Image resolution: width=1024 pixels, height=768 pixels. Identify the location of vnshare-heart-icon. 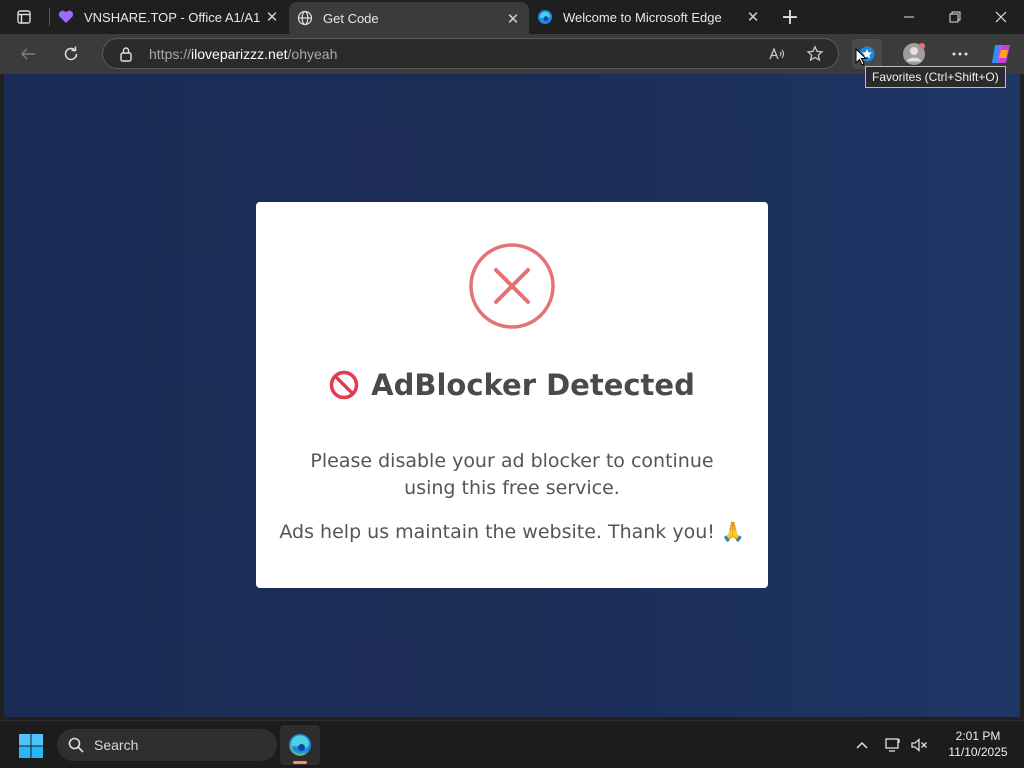
(66, 17).